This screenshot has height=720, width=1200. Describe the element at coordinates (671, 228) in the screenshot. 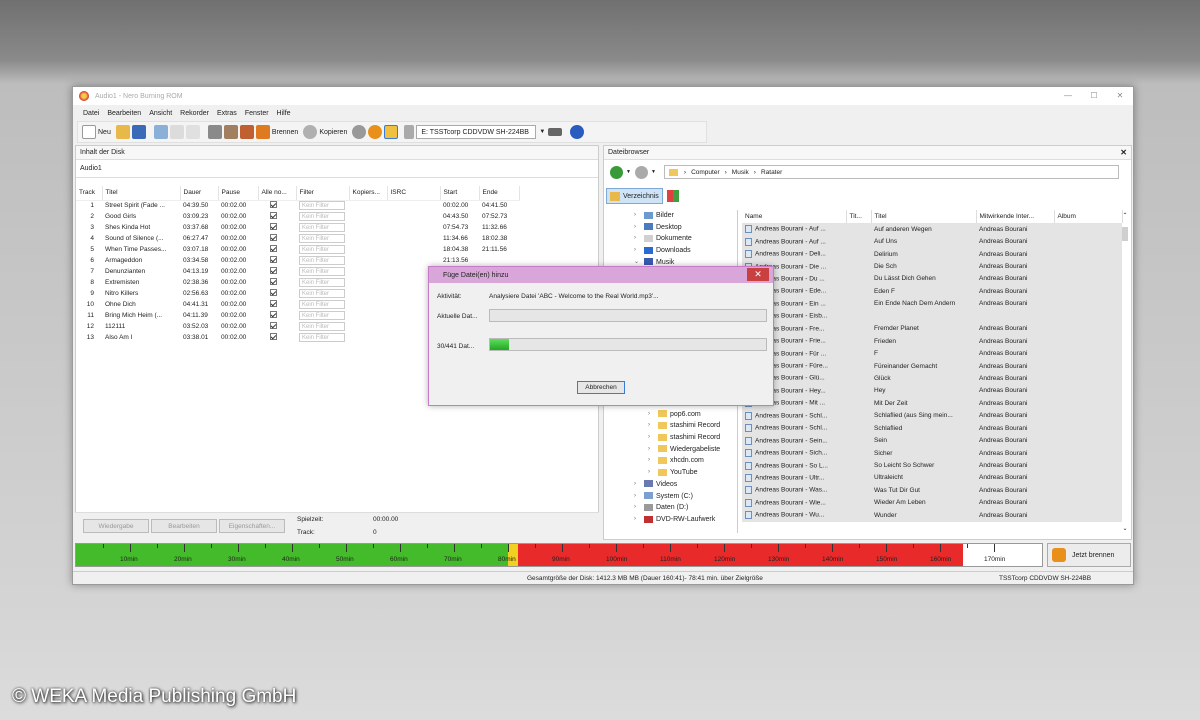

I see `tree-item: › Desktop` at that location.